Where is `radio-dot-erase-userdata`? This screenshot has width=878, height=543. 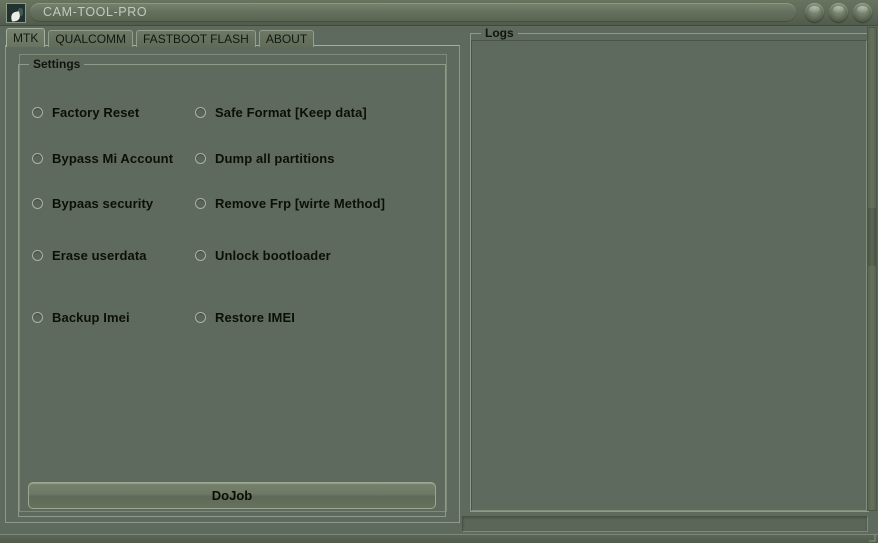
radio-dot-erase-userdata is located at coordinates (37, 255).